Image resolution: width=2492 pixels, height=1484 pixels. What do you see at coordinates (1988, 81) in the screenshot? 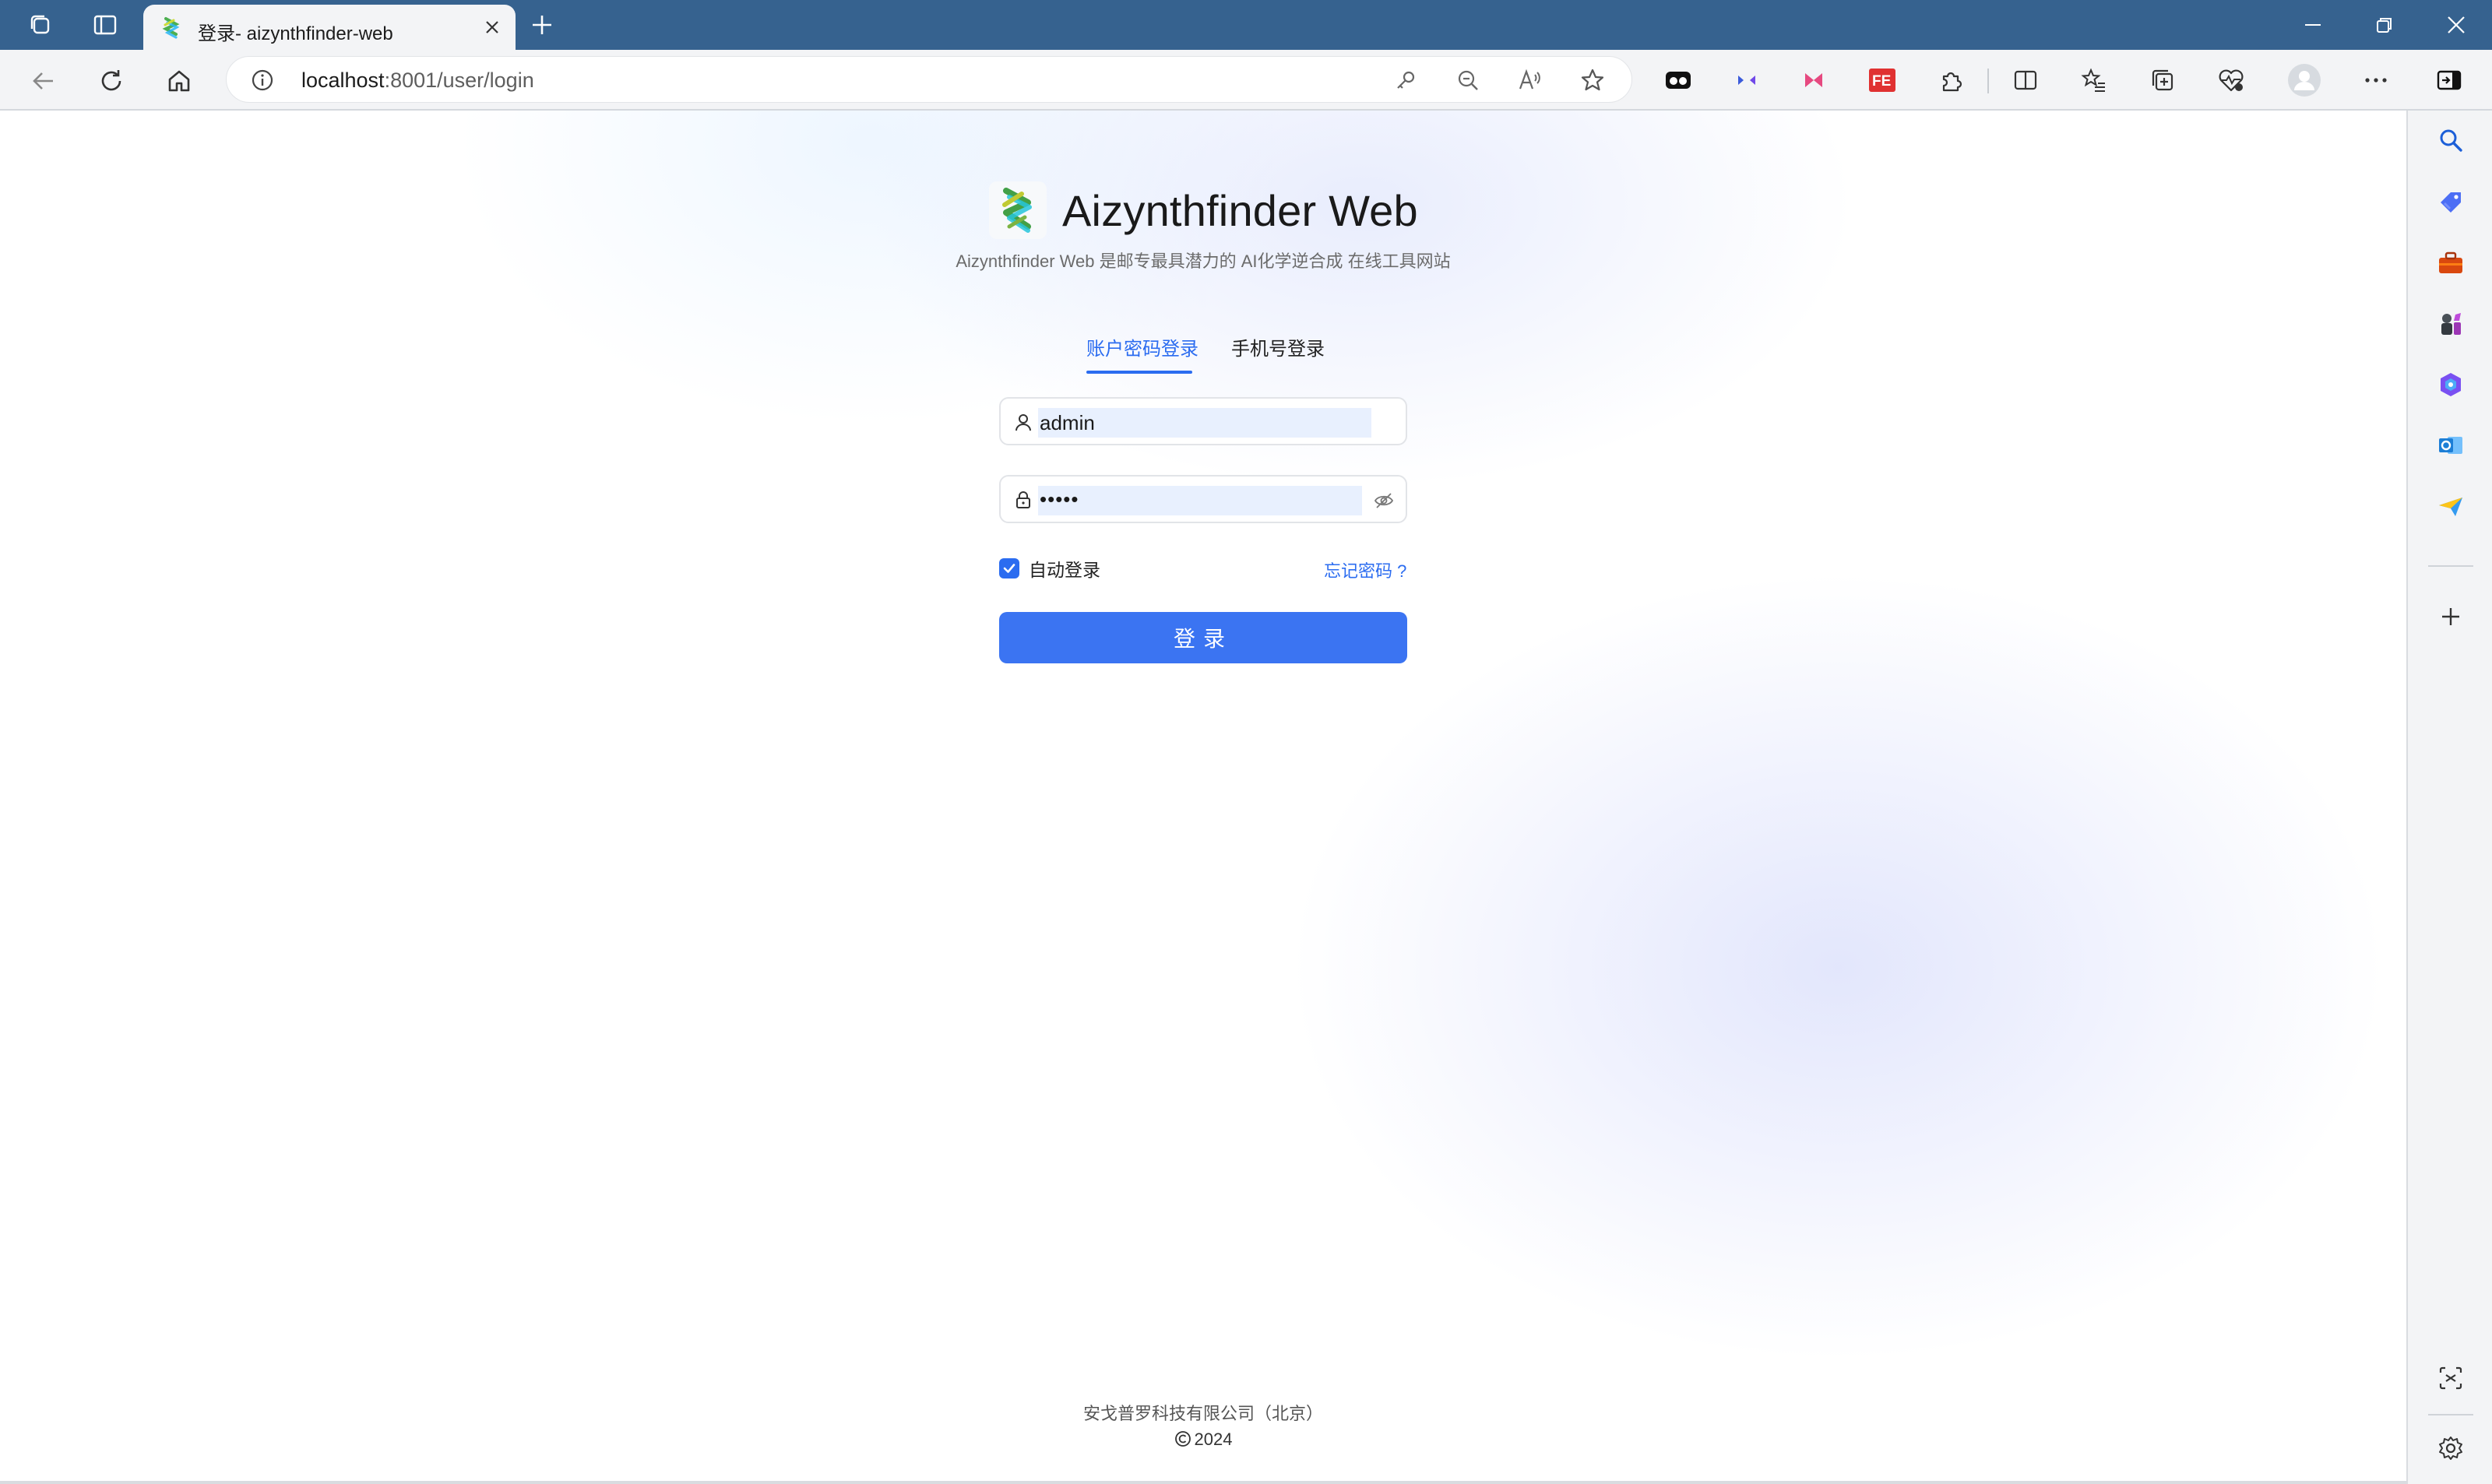
I see `toolbar-divider` at bounding box center [1988, 81].